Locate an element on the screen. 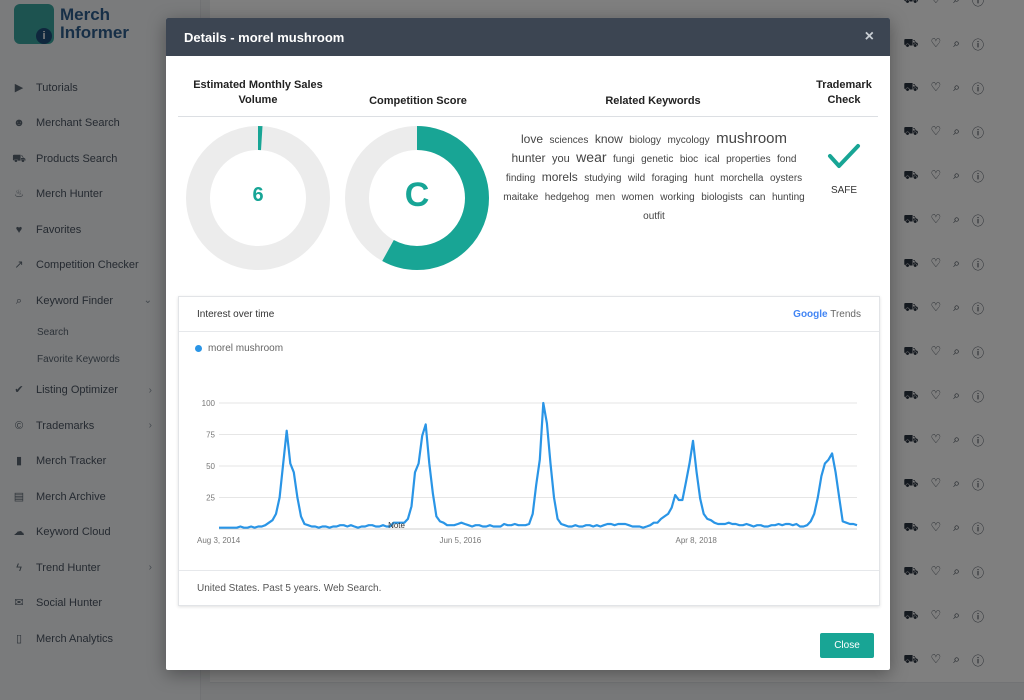  keyword-tag: wear is located at coordinates (591, 157).